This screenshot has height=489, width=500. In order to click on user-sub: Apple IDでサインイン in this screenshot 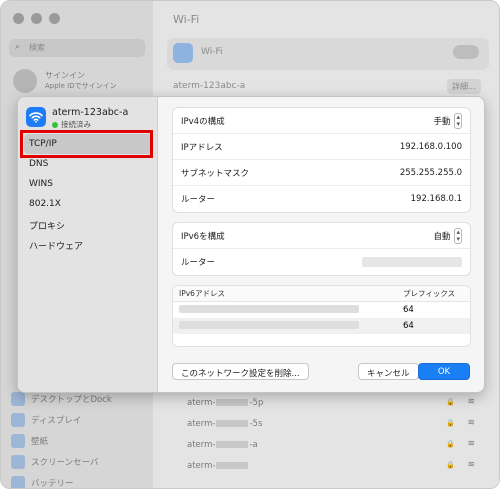, I will do `click(81, 86)`.